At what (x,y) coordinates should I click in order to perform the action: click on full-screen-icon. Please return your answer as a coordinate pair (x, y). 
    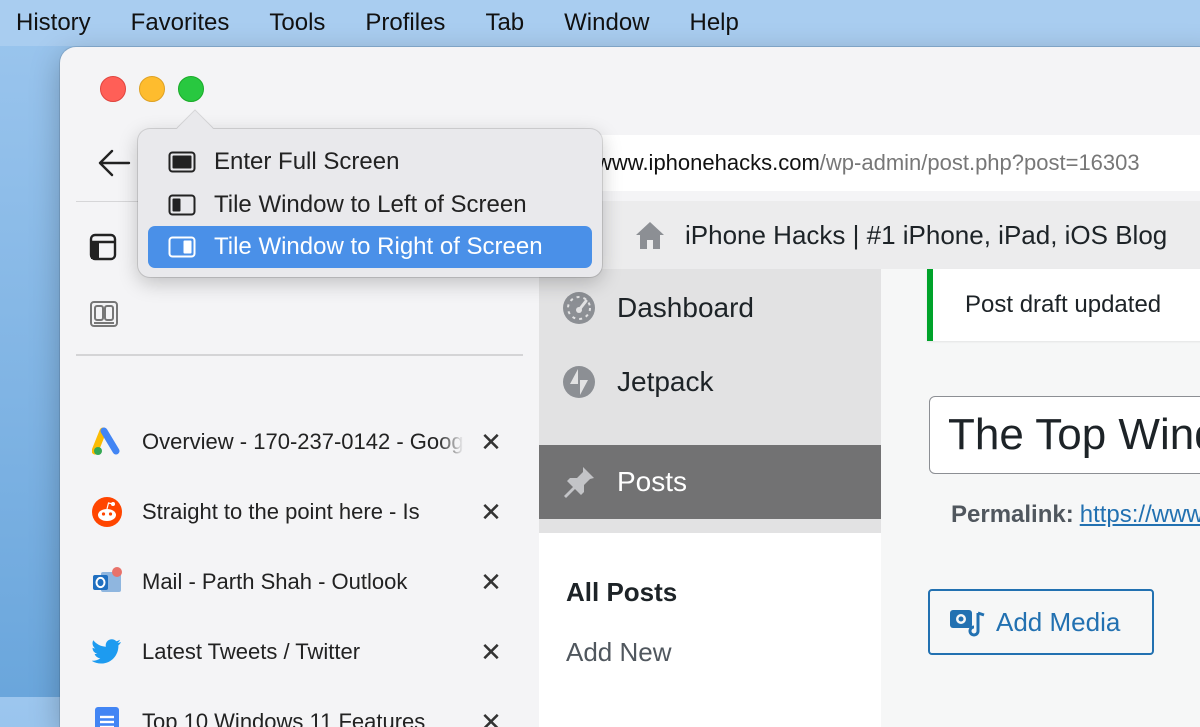
    Looking at the image, I should click on (182, 162).